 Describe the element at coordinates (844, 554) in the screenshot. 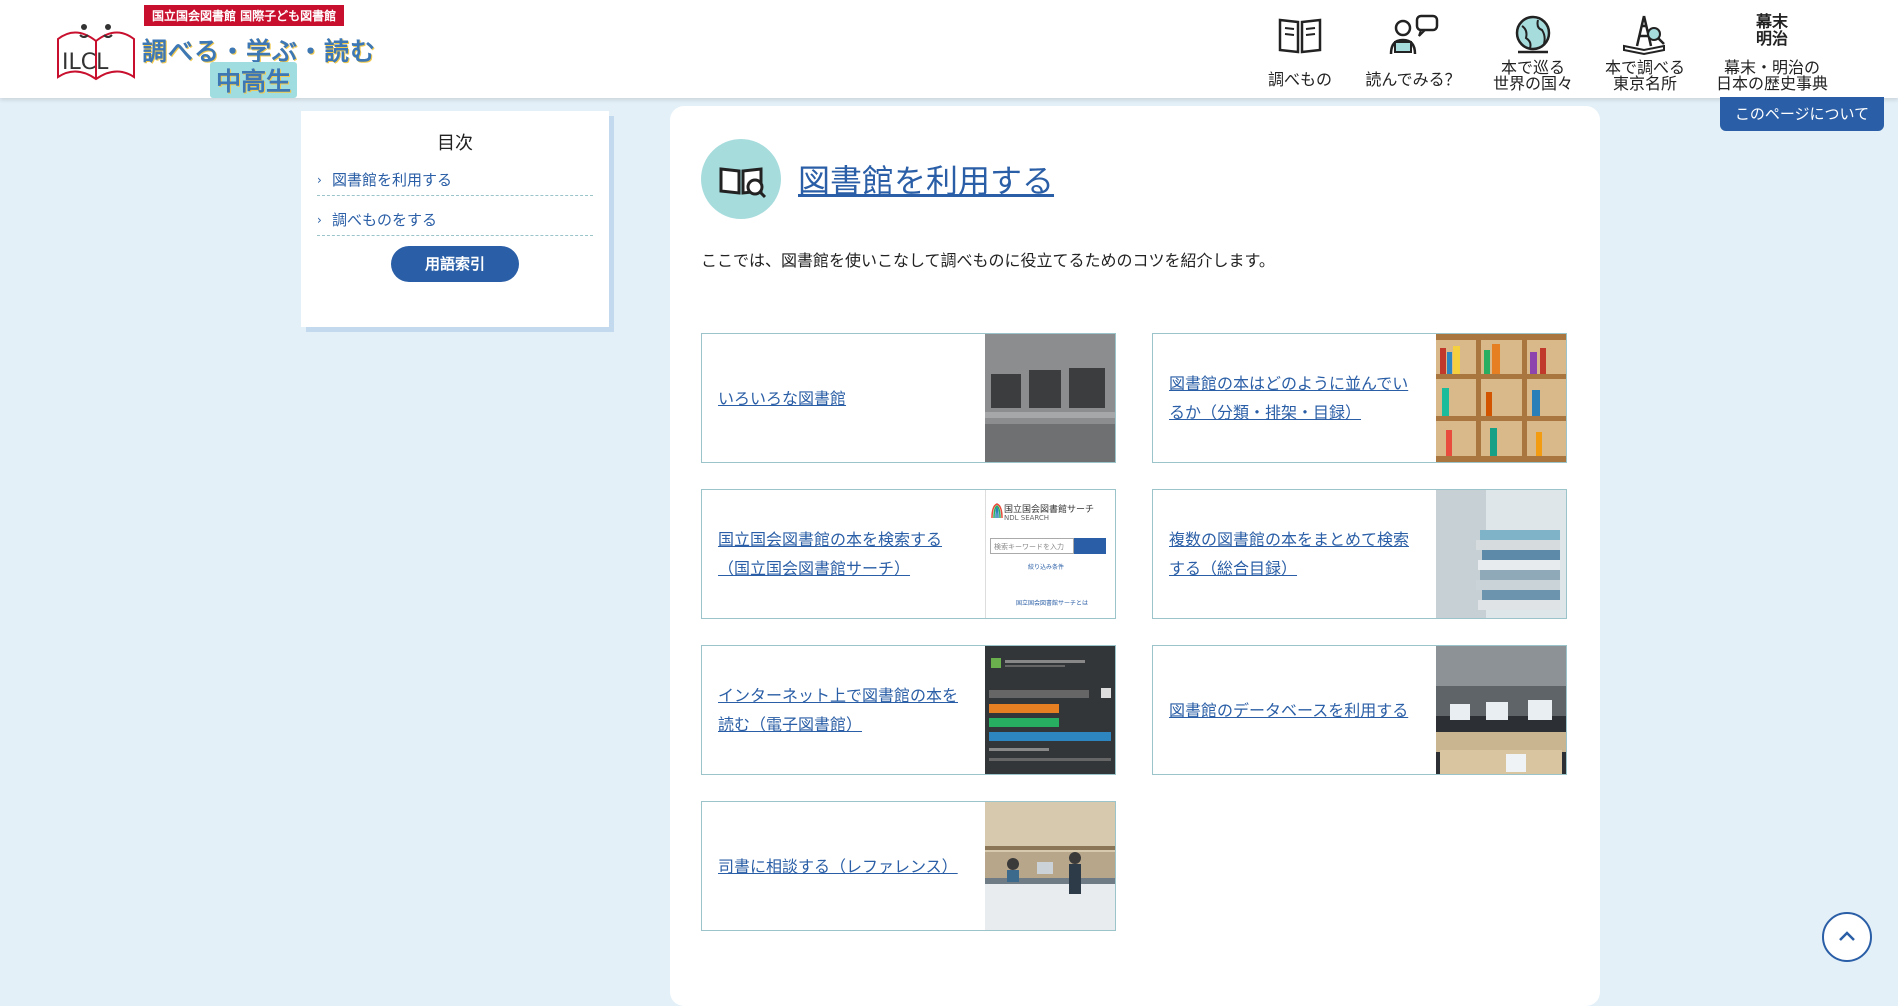

I see `card-link: 国立国会図書館の本を検索する（国立国会図書館サーチ）` at that location.